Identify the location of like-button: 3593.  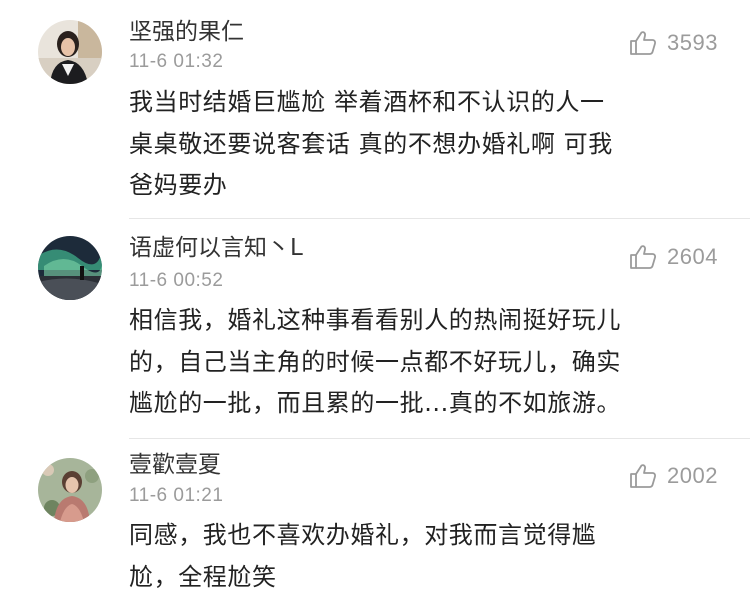
(673, 43).